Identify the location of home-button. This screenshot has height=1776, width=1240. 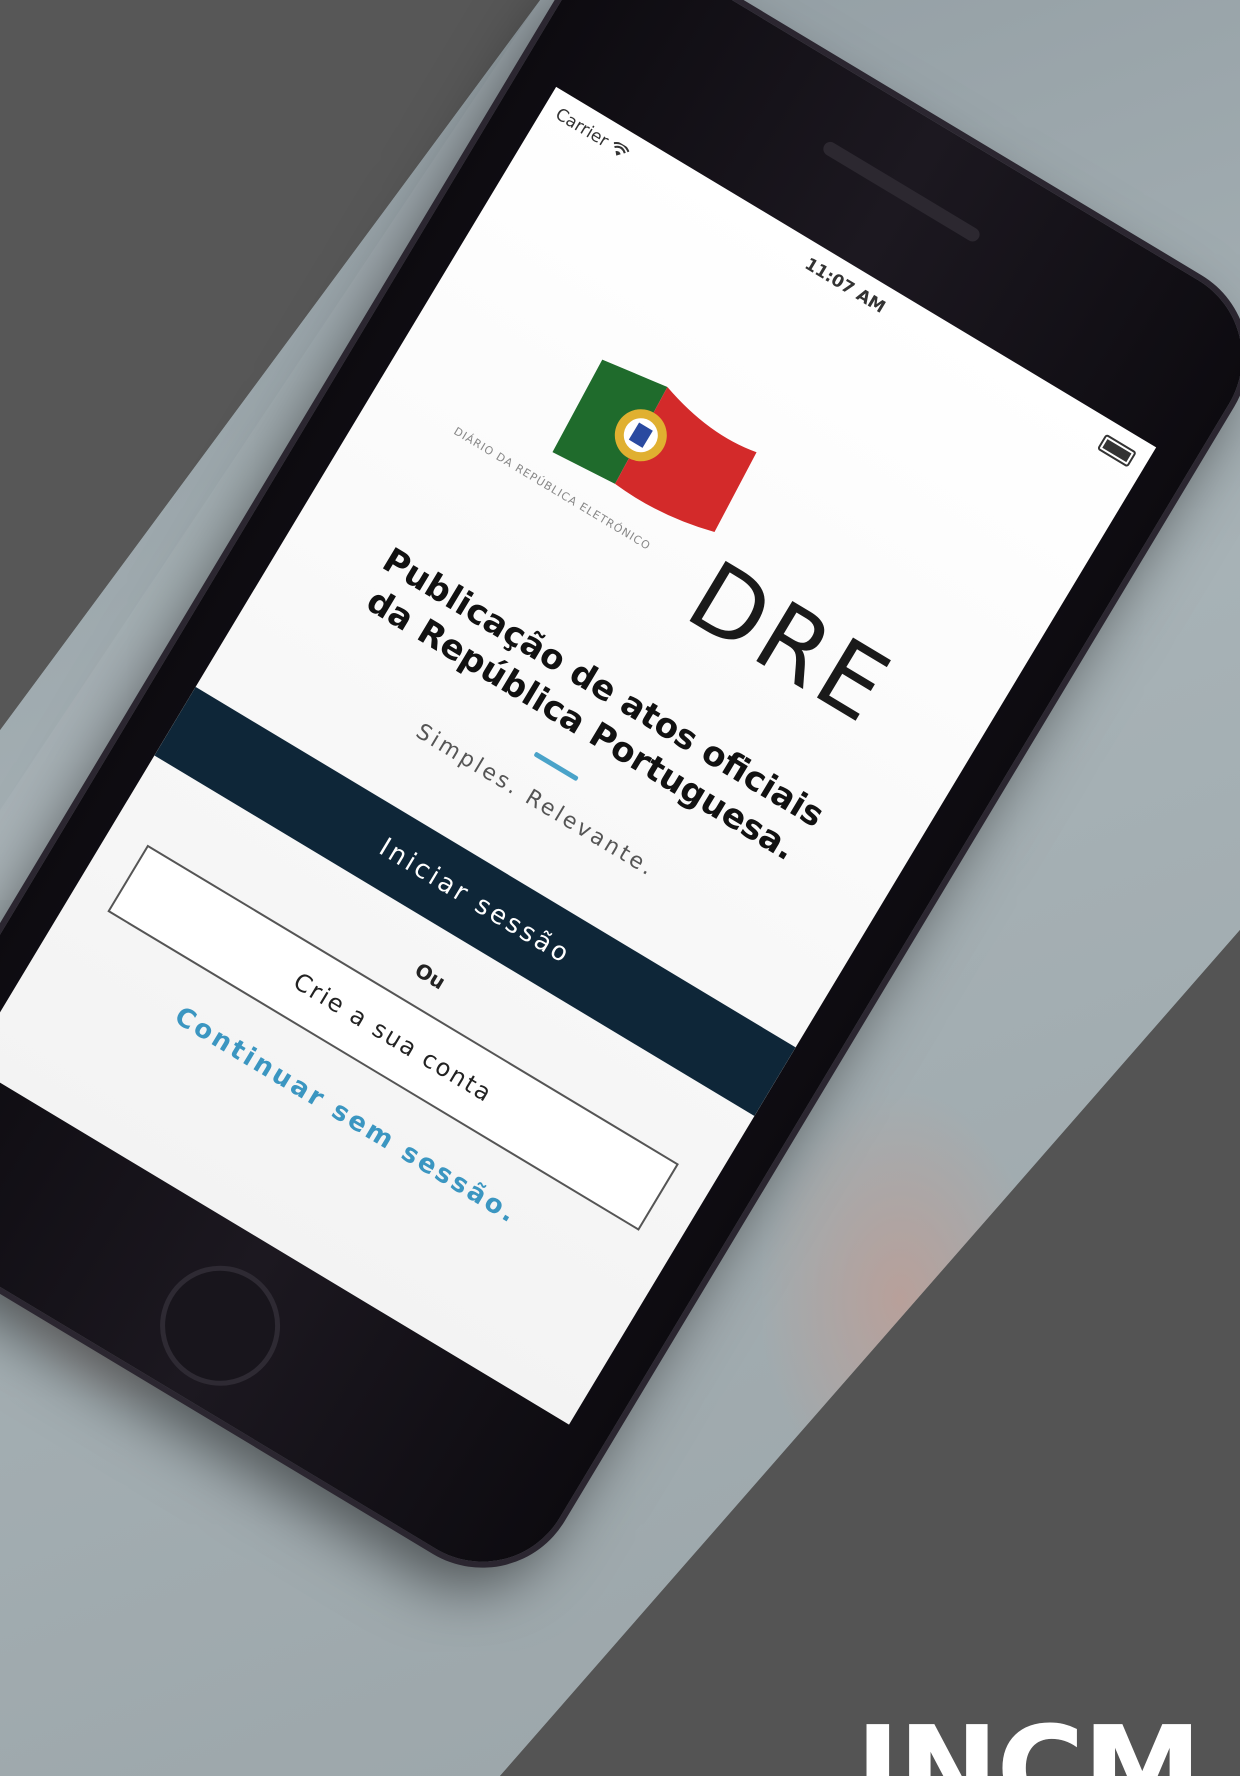
(220, 1326).